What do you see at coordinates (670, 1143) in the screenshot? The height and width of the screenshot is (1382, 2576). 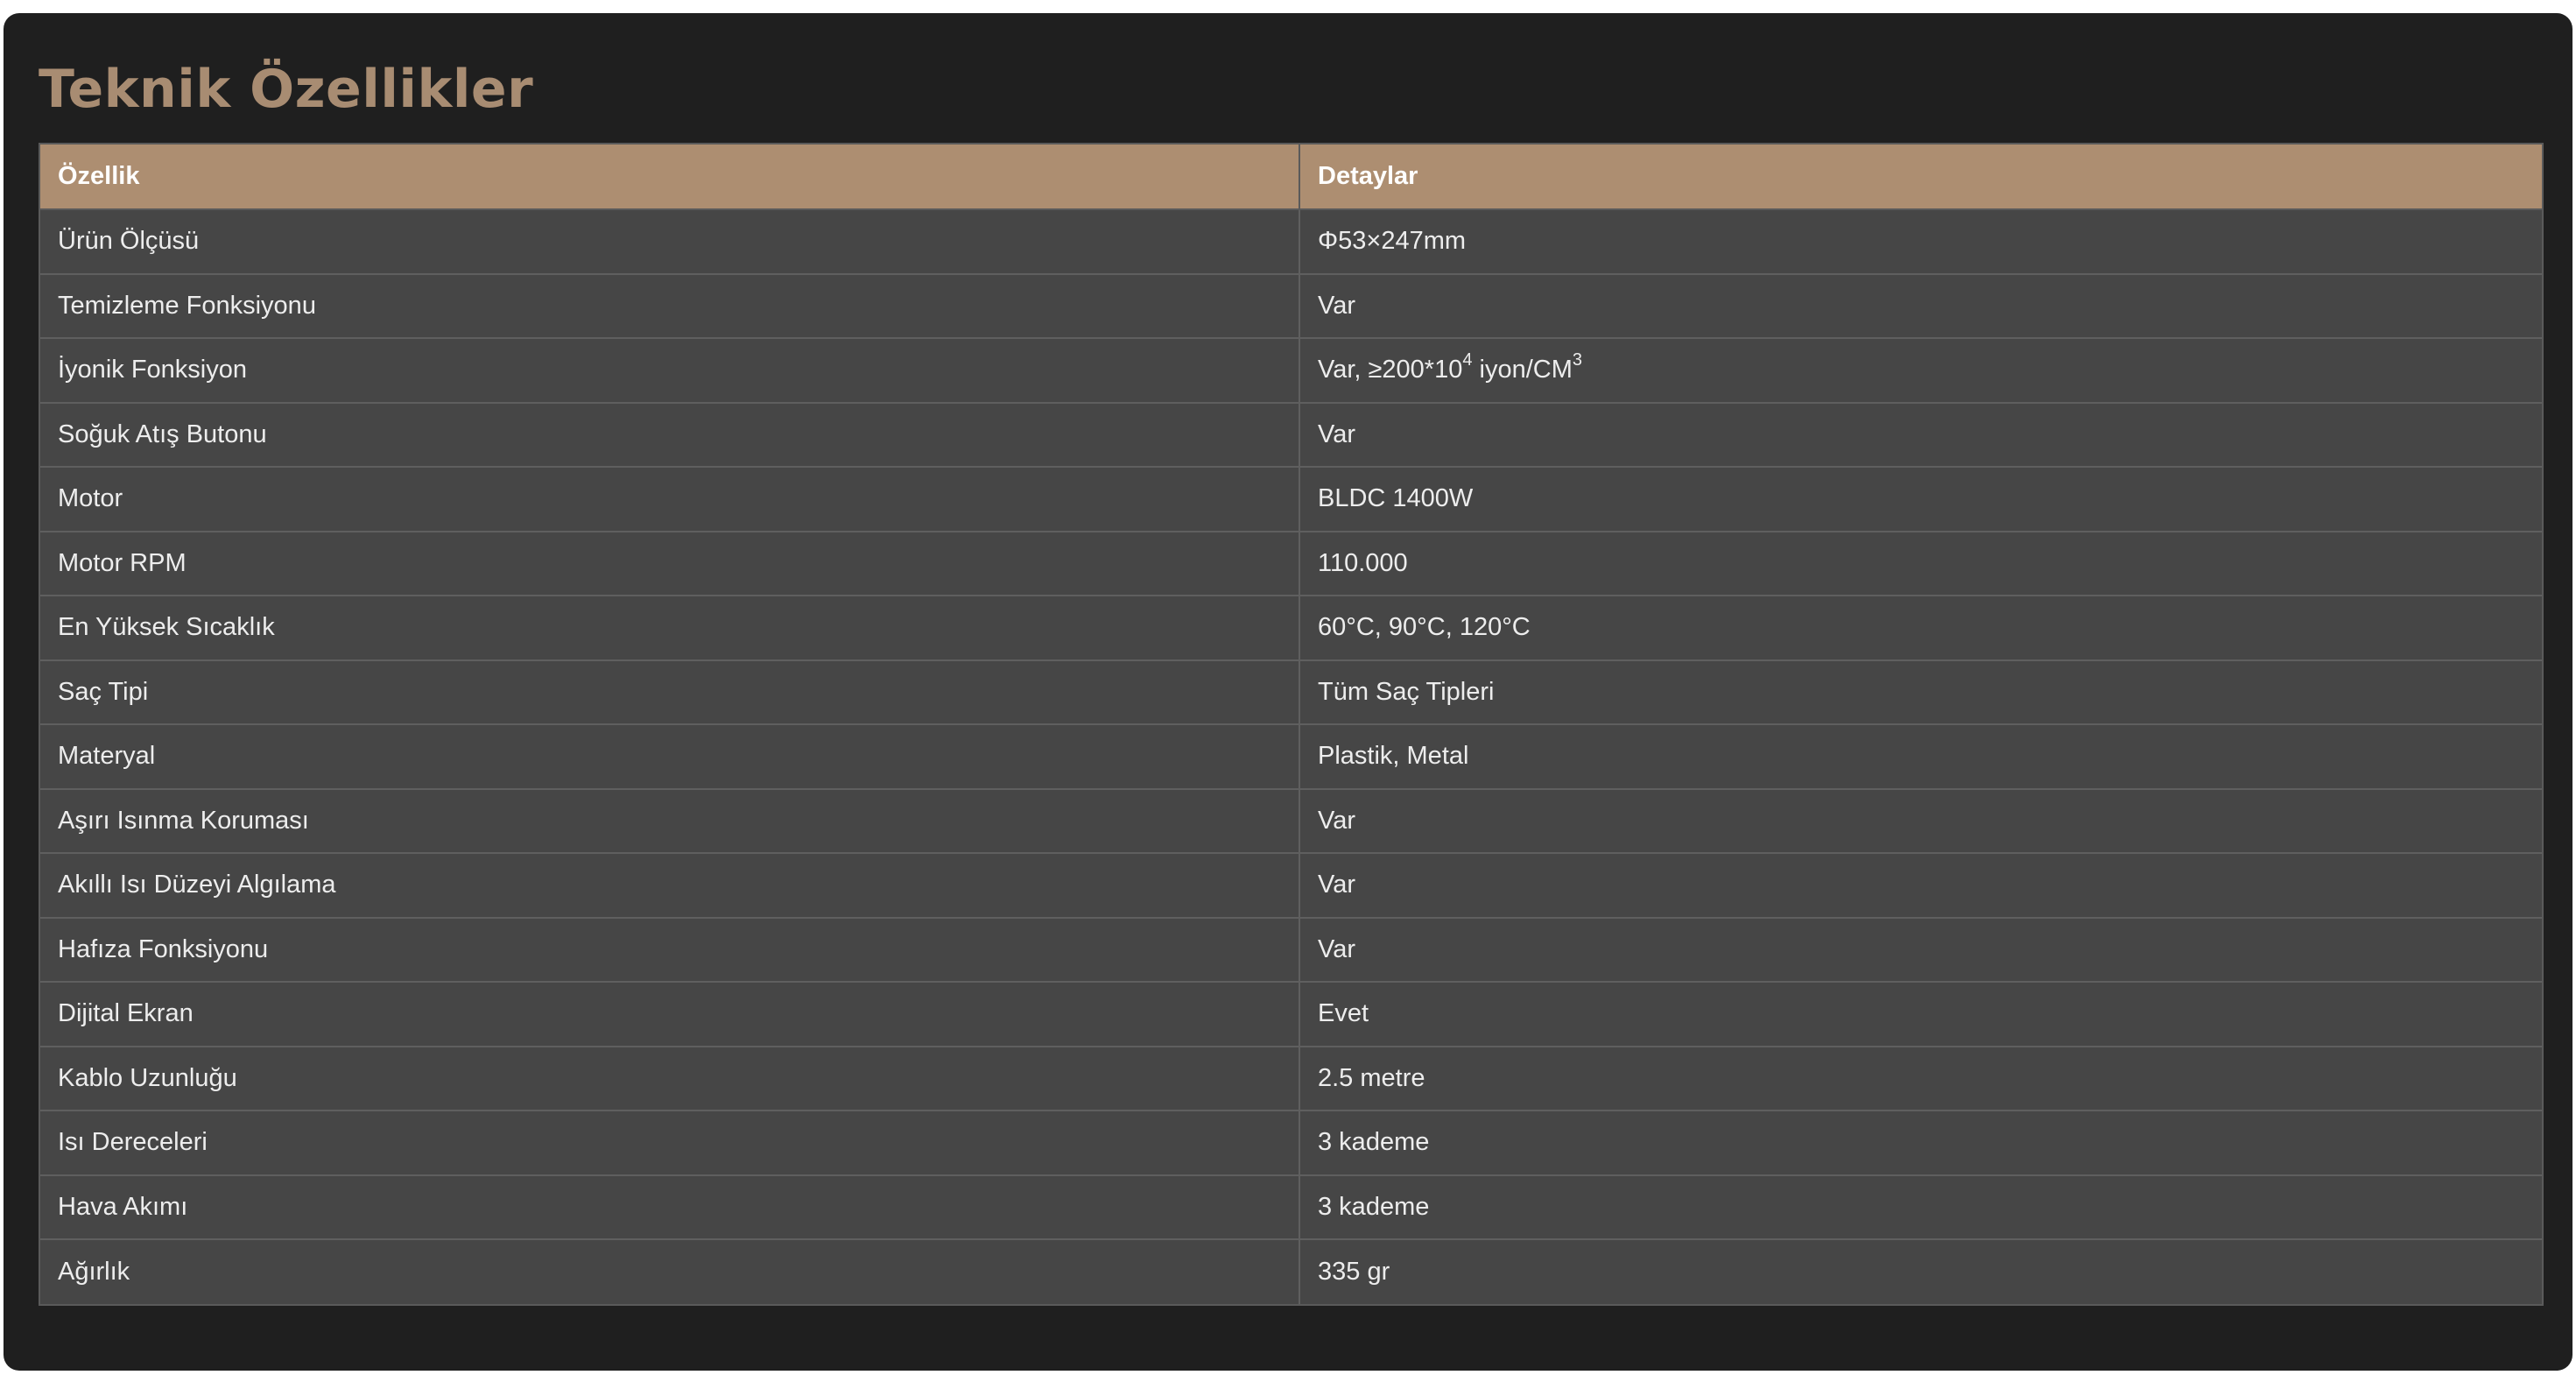 I see `feature-cell: Isı Dereceleri` at bounding box center [670, 1143].